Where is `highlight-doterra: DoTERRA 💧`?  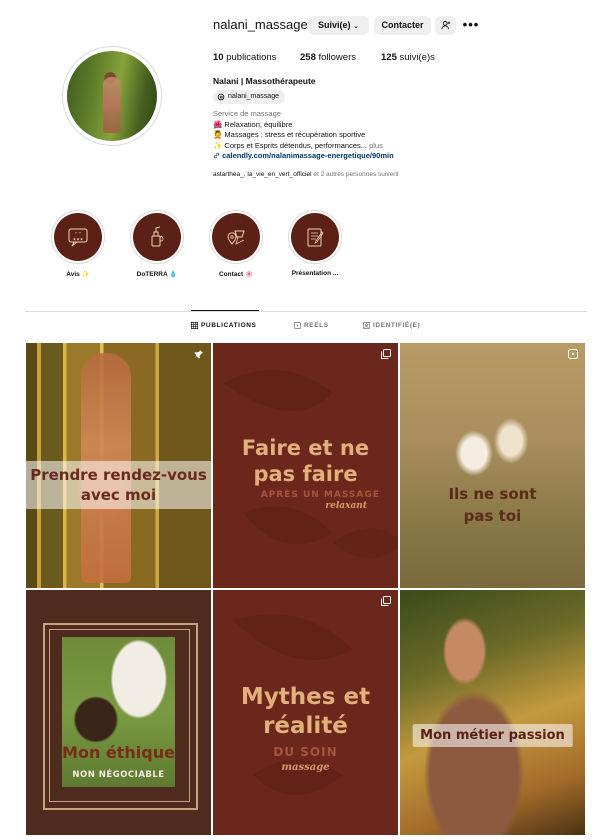
highlight-doterra: DoTERRA 💧 is located at coordinates (157, 244).